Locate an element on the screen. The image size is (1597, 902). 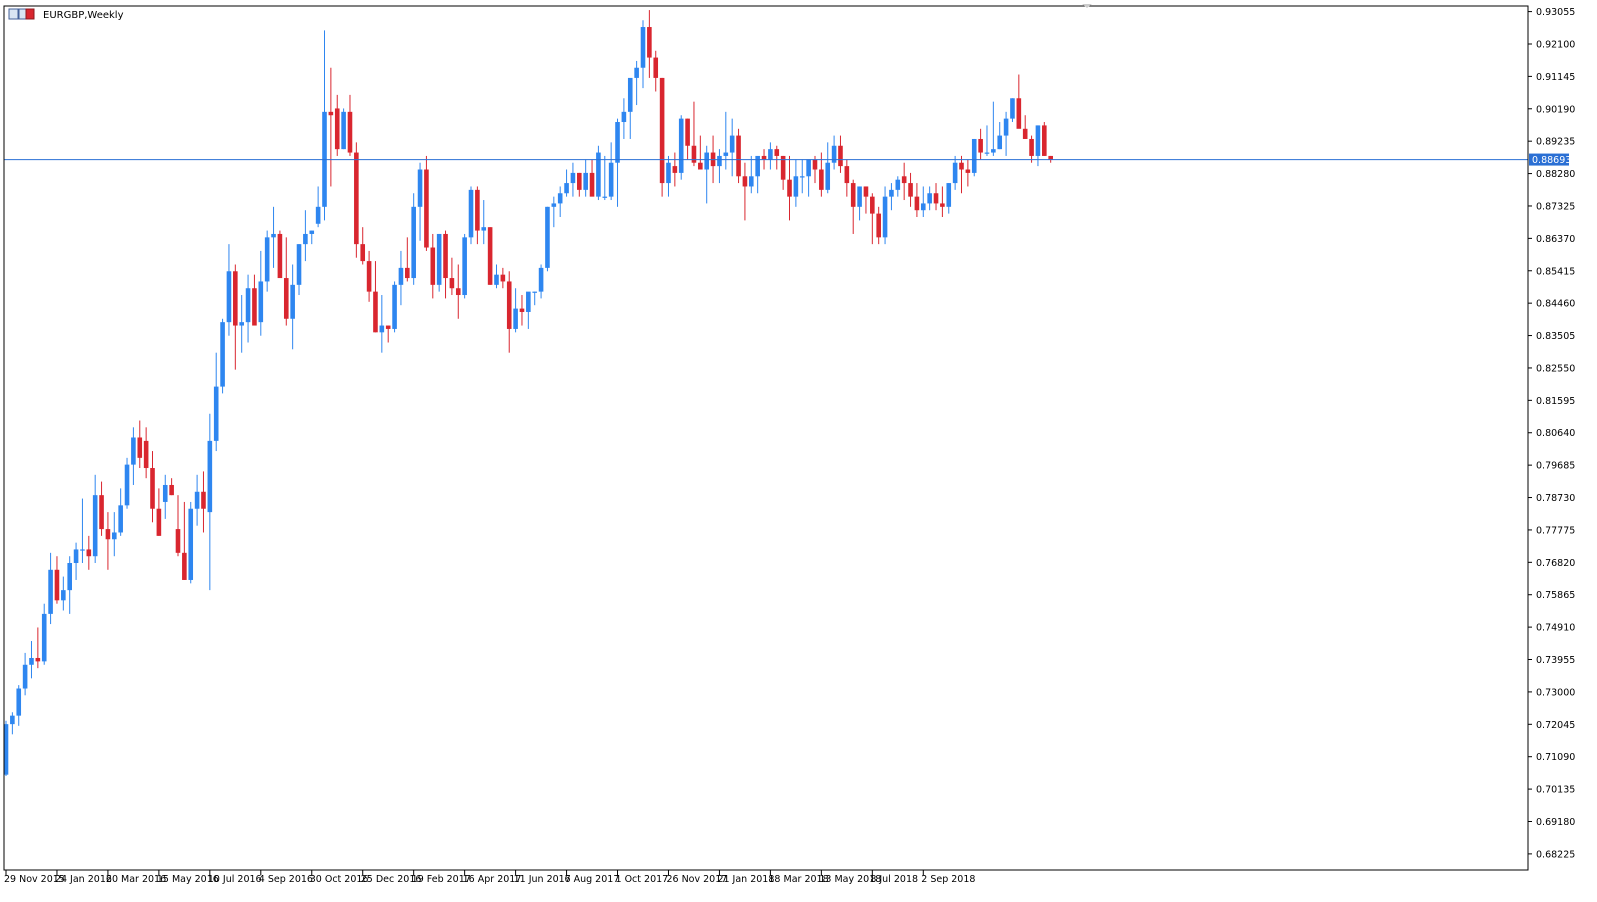
y-tick-label: 0.87325 is located at coordinates (1555, 206).